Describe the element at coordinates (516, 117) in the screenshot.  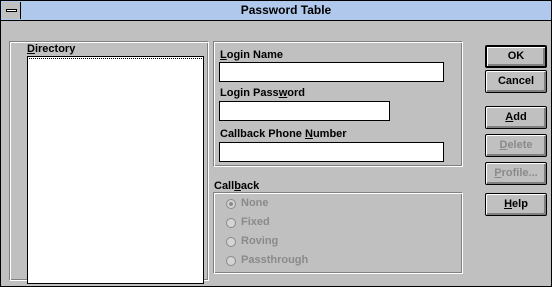
I see `add-button: Add` at that location.